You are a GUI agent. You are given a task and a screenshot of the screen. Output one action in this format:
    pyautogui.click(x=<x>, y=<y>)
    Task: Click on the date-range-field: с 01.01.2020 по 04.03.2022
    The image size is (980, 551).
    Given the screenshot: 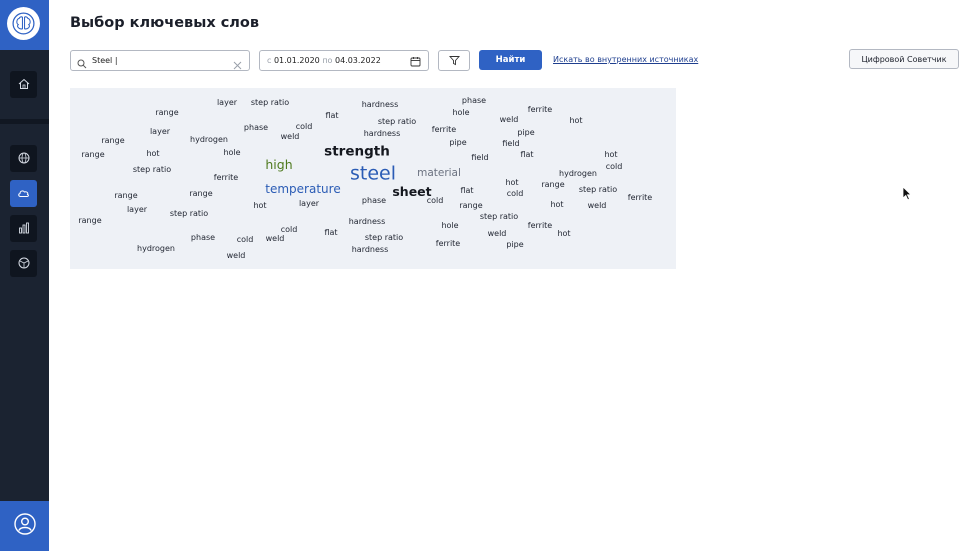 What is the action you would take?
    pyautogui.click(x=344, y=60)
    